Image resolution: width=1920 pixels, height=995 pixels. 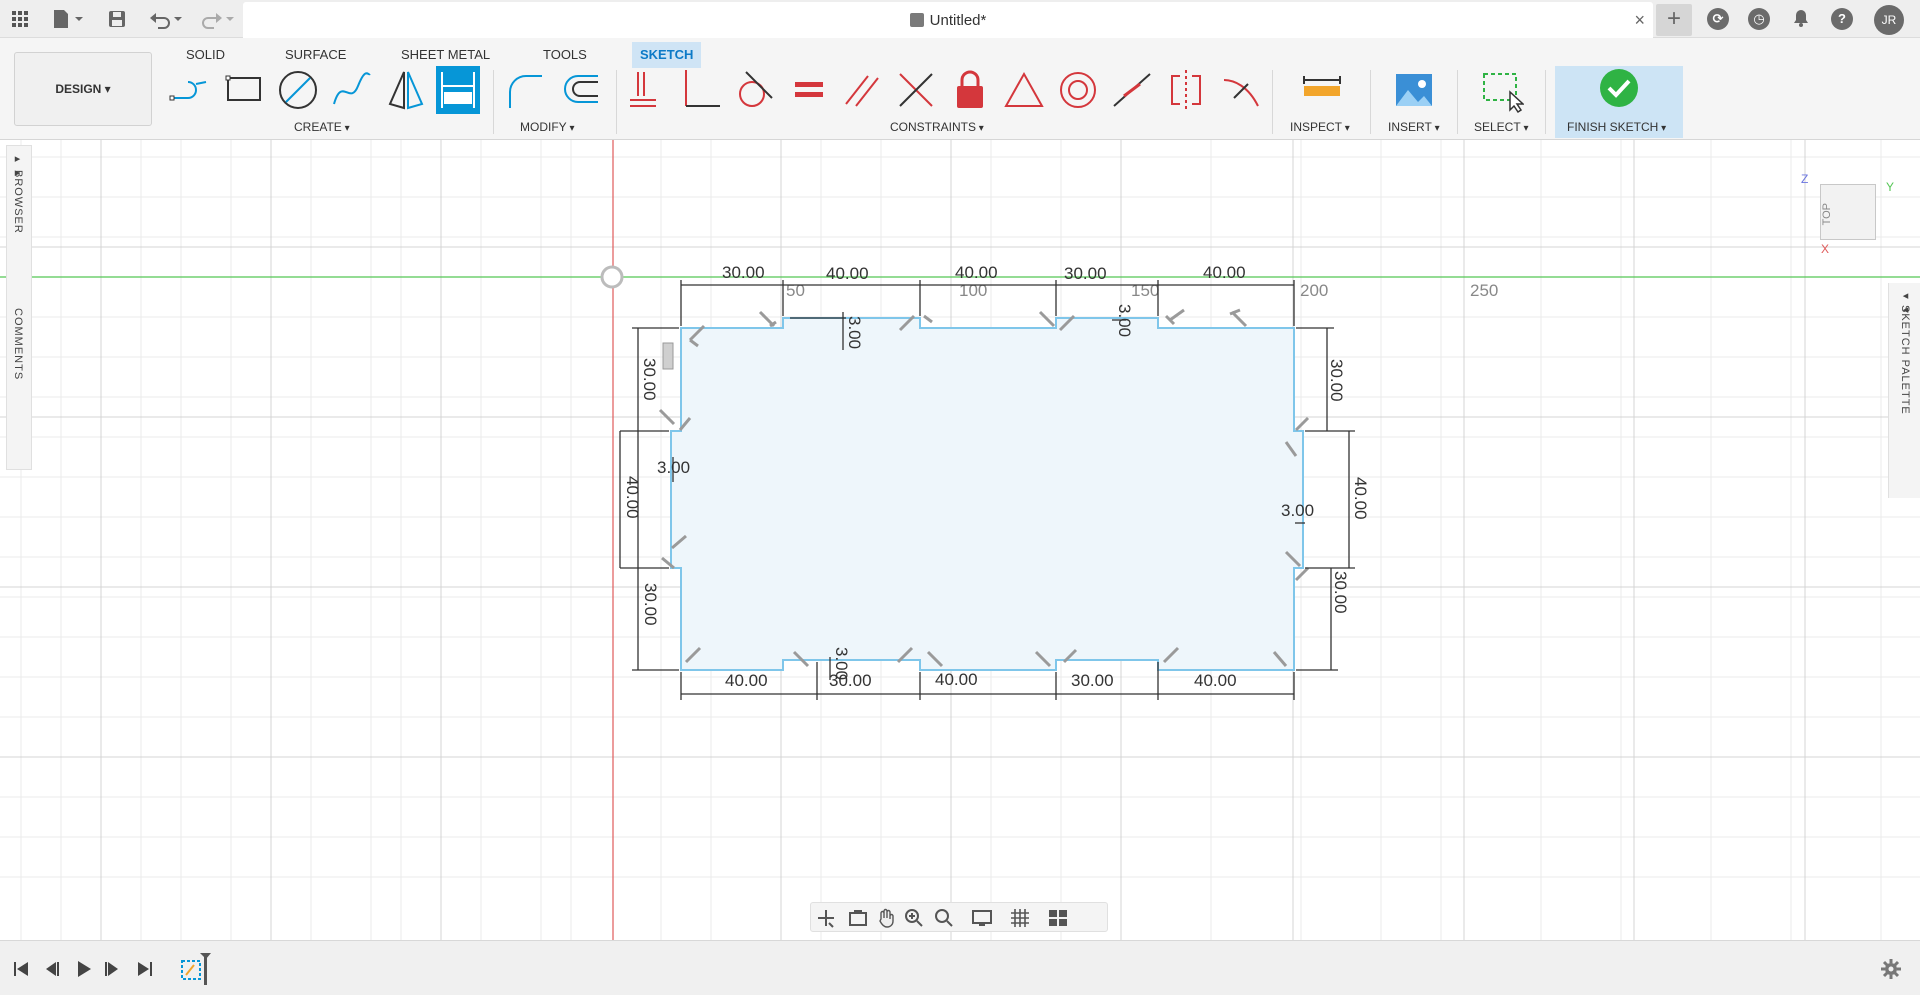 What do you see at coordinates (1297, 510) in the screenshot?
I see `dim-thickness-right: 3.00` at bounding box center [1297, 510].